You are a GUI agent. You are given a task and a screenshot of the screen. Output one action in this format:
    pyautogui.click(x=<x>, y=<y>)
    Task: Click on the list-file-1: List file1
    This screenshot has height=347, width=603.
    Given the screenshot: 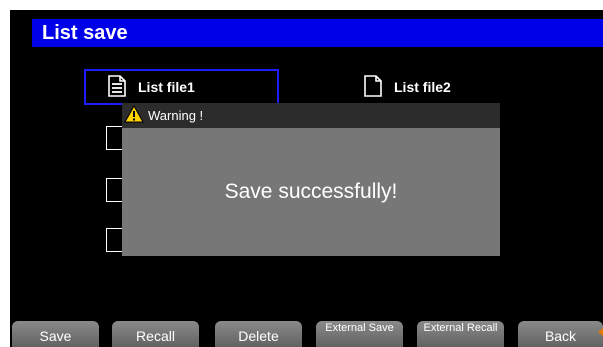 What is the action you would take?
    pyautogui.click(x=181, y=87)
    